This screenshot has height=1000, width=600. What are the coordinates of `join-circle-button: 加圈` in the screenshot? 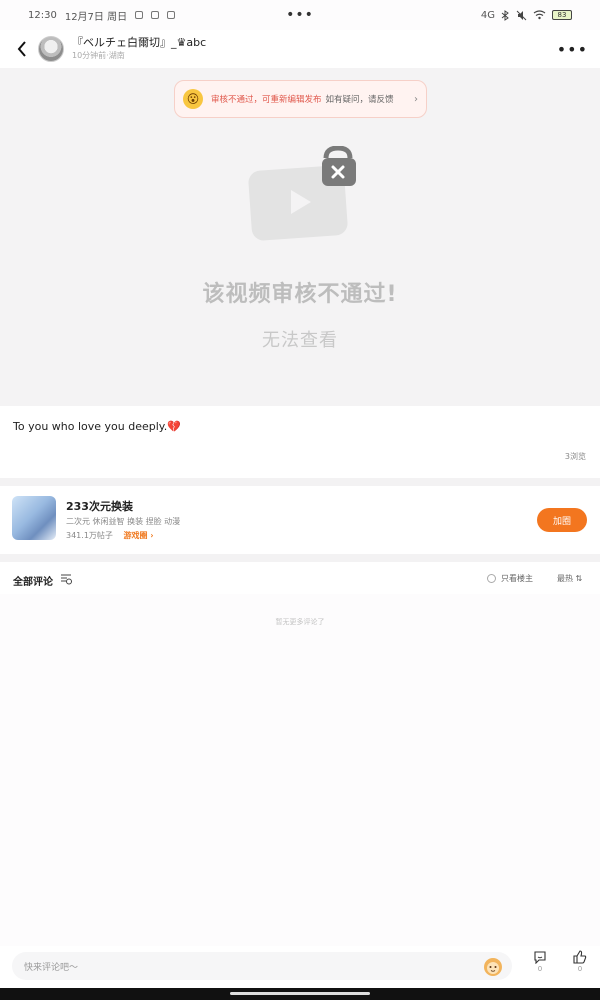 It's located at (562, 520).